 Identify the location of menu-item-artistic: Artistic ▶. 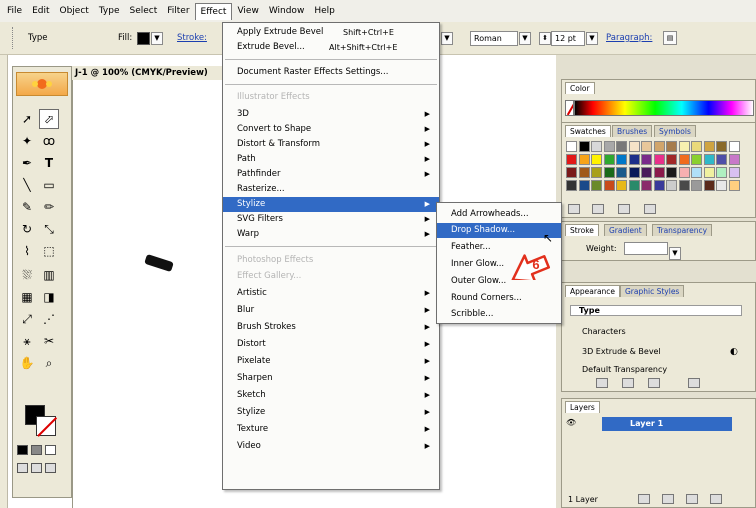
(331, 293).